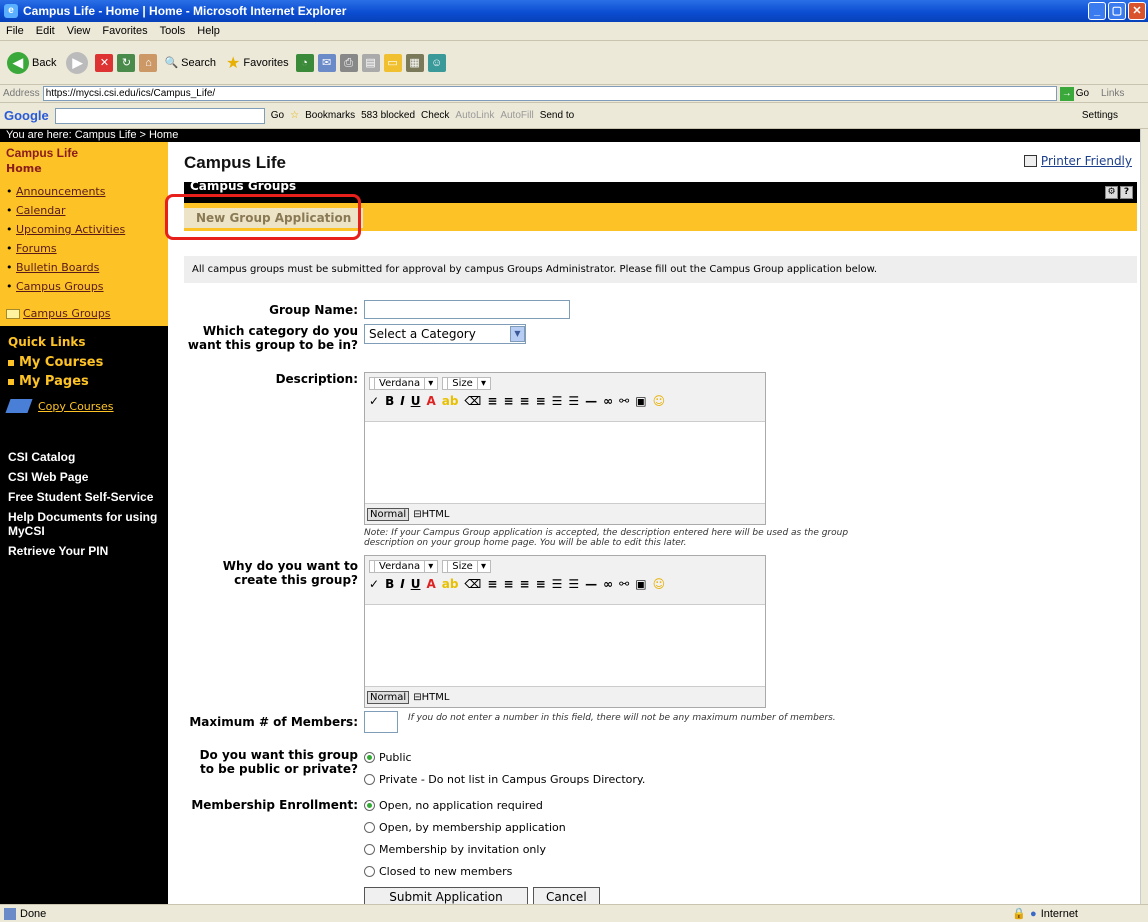 This screenshot has width=1148, height=922. Describe the element at coordinates (60, 191) in the screenshot. I see `announcements-link: Announcements` at that location.